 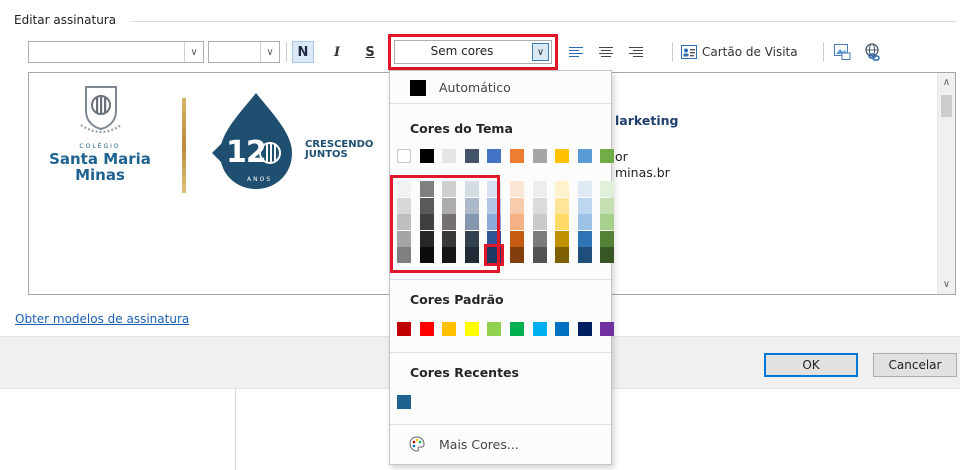 I want to click on group-title: Editar assinatura, so click(x=68, y=20).